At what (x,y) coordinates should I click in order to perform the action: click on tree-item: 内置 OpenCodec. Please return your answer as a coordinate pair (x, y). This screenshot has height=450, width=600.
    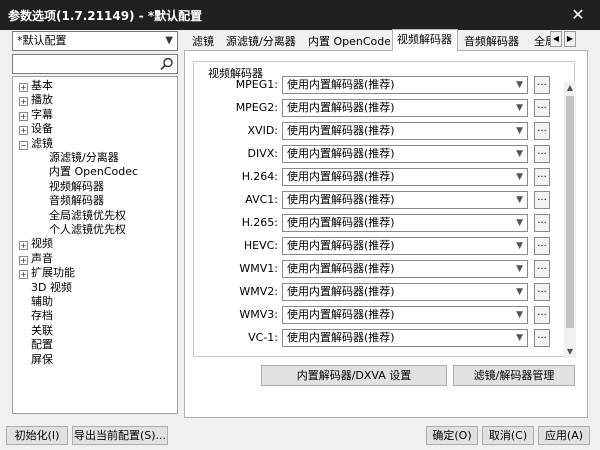
    Looking at the image, I should click on (93, 172).